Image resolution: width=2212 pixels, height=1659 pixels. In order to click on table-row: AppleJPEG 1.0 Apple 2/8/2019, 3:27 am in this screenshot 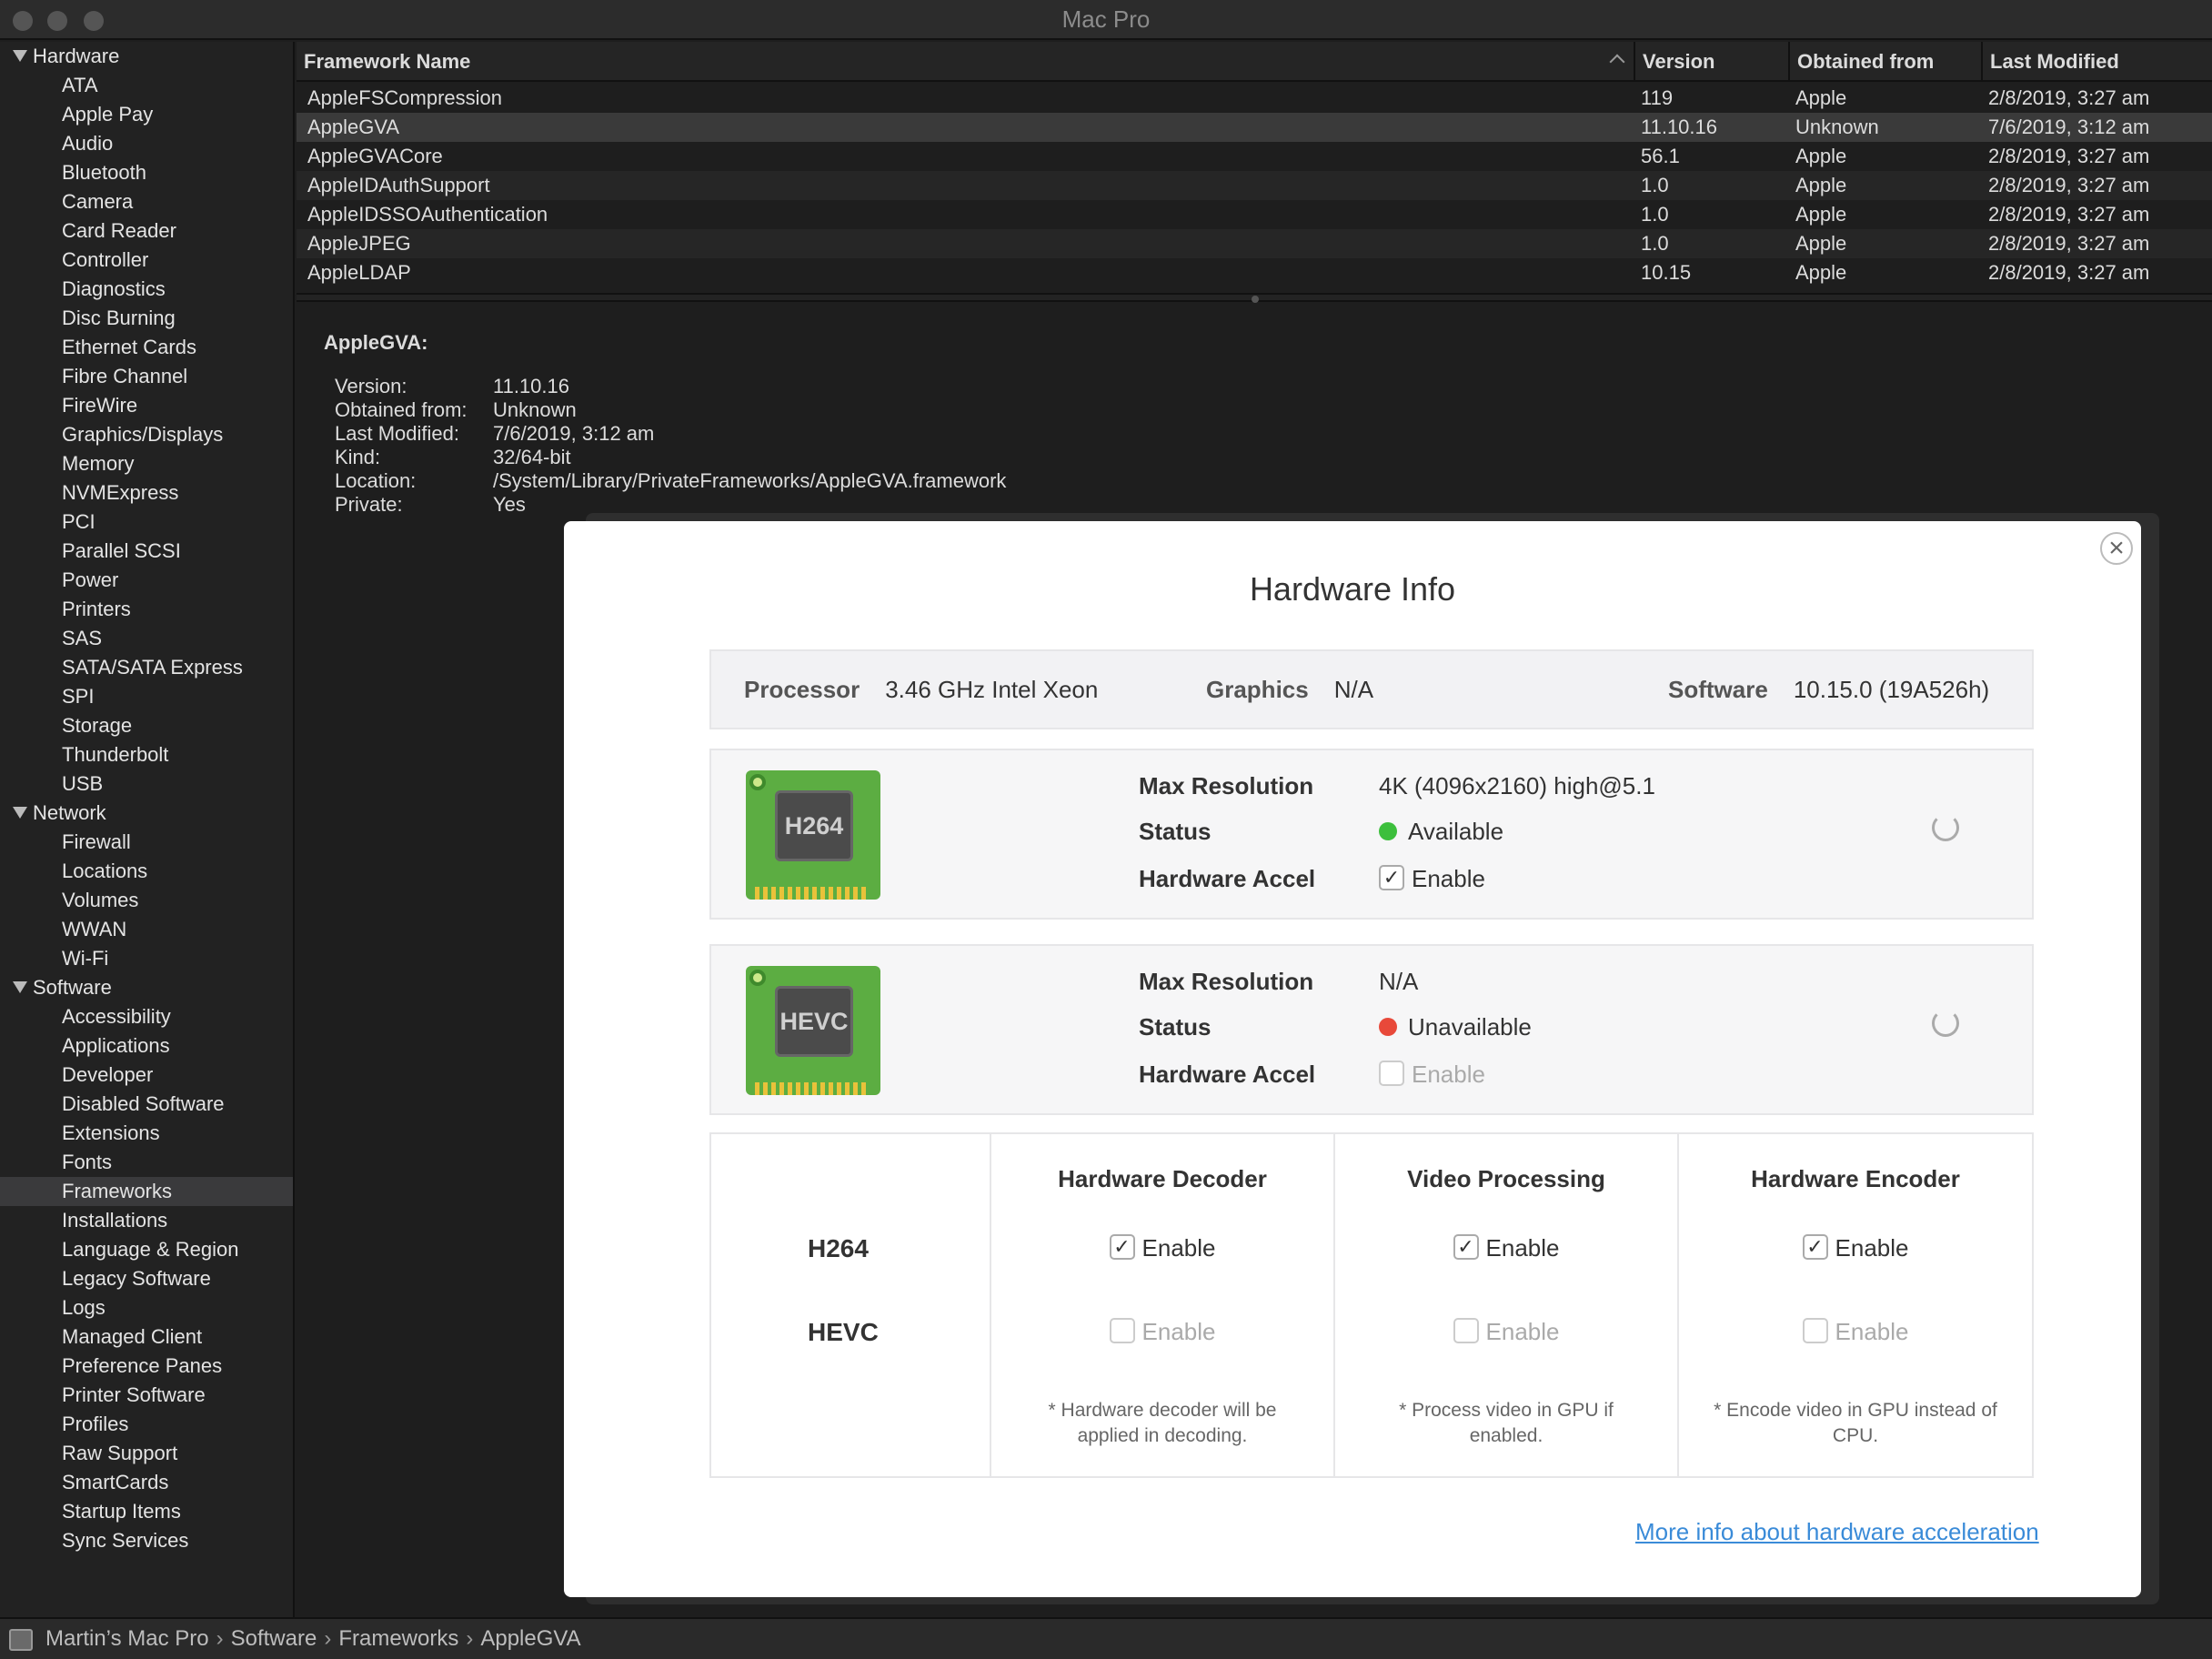, I will do `click(1254, 243)`.